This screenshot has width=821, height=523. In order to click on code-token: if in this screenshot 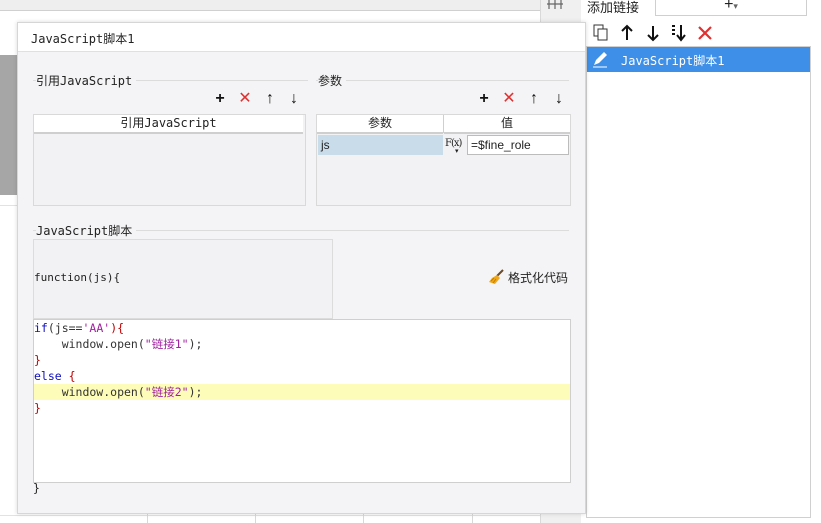, I will do `click(41, 328)`.